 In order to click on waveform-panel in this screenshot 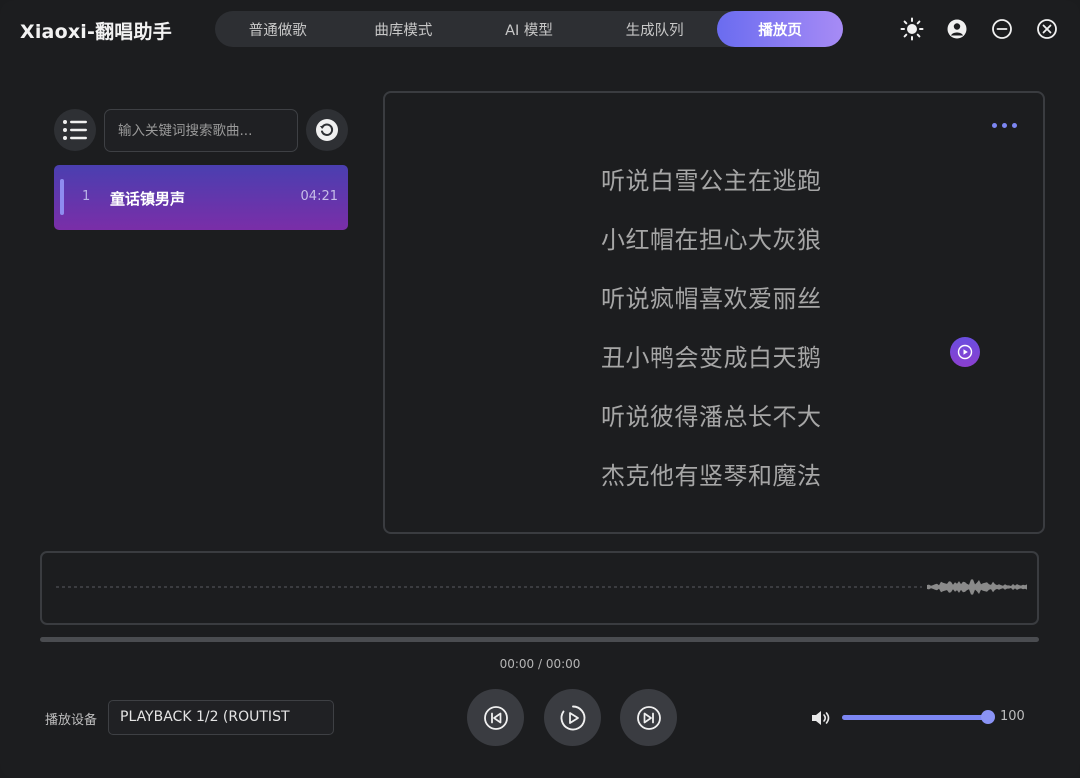, I will do `click(539, 588)`.